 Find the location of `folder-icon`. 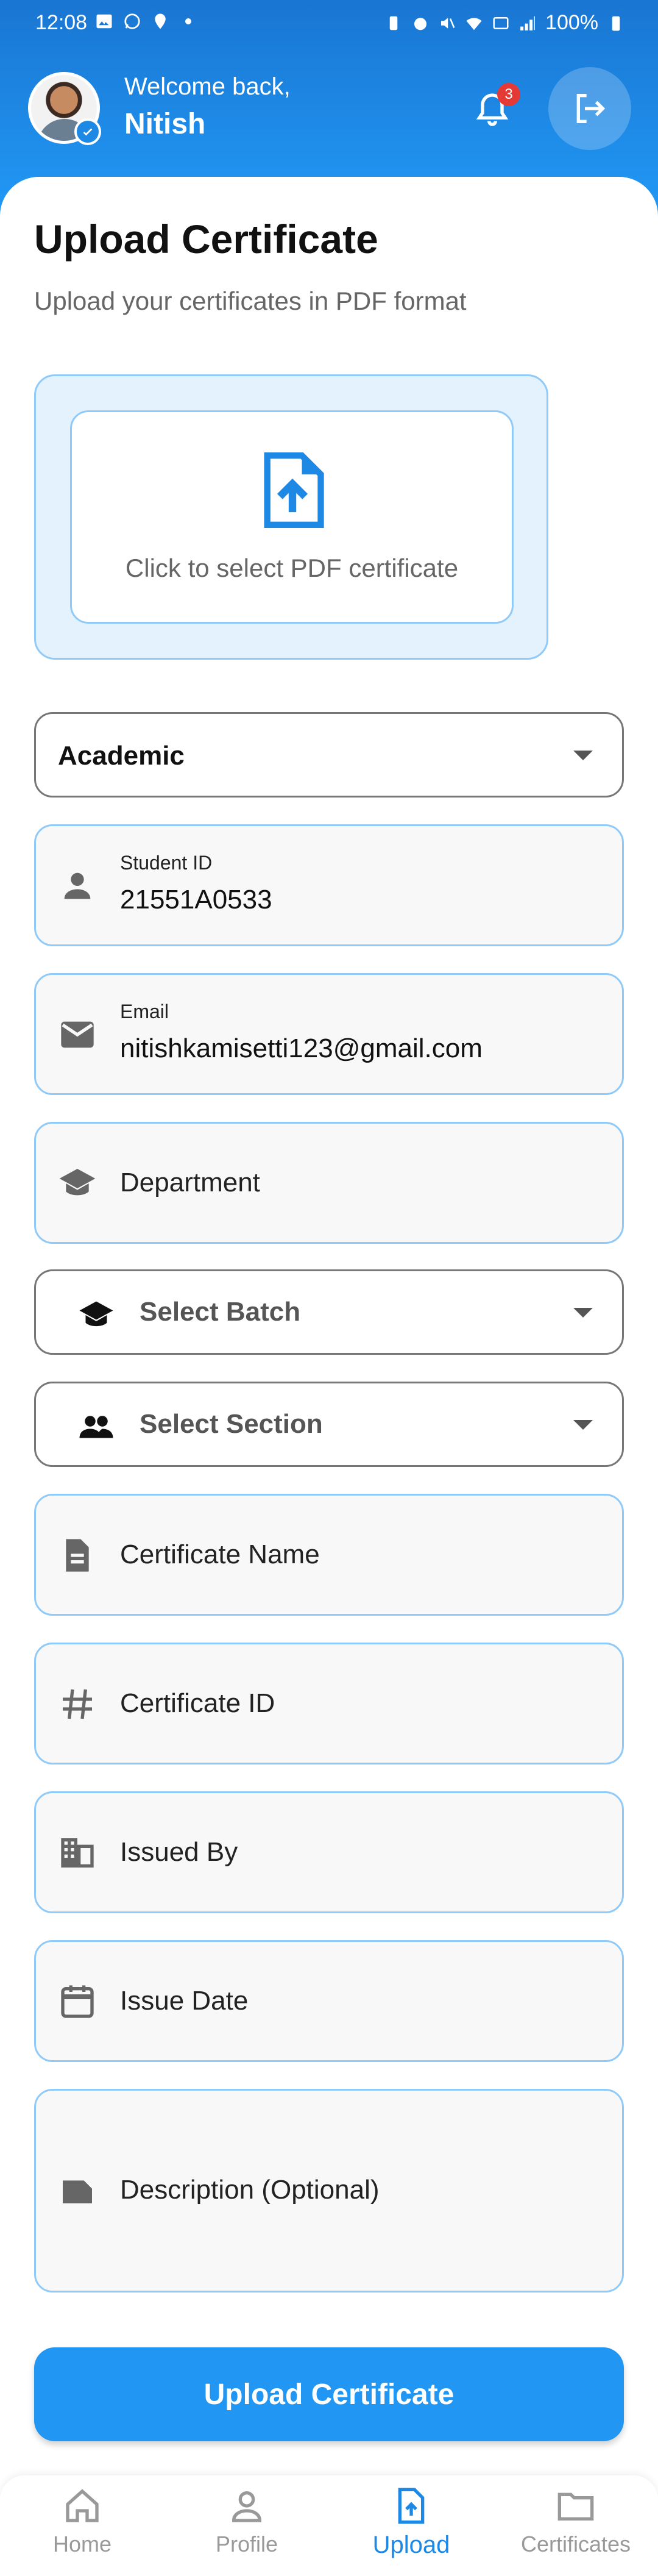

folder-icon is located at coordinates (575, 2507).